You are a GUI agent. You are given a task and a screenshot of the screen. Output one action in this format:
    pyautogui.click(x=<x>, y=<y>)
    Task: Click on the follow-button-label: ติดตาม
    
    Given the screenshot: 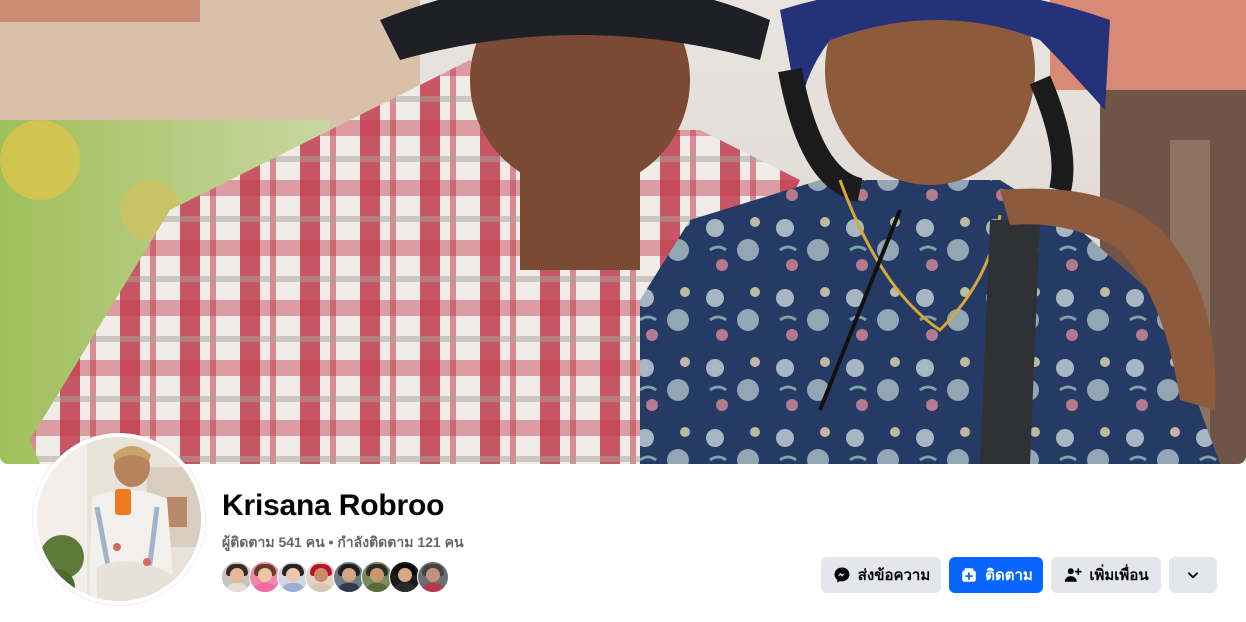 What is the action you would take?
    pyautogui.click(x=1009, y=575)
    